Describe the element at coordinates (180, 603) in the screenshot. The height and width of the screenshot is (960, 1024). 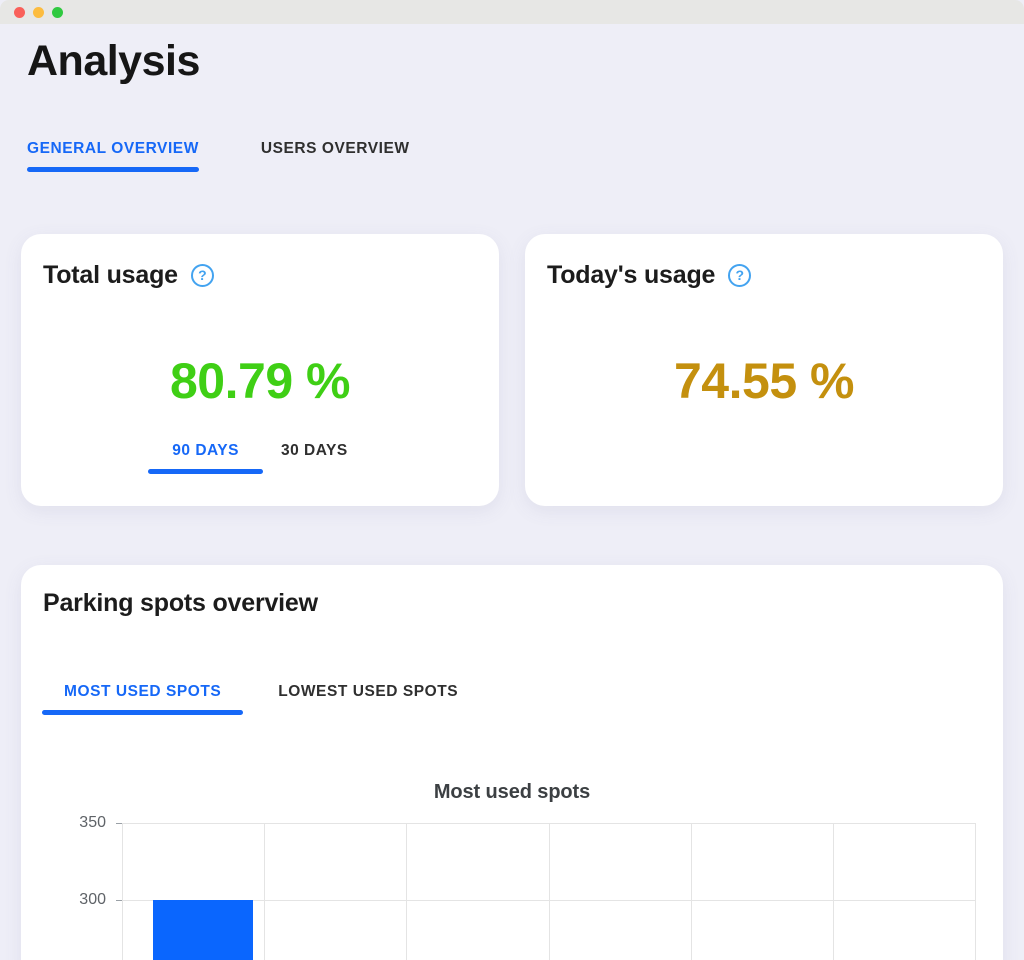
I see `panel-title: Parking spots overview` at that location.